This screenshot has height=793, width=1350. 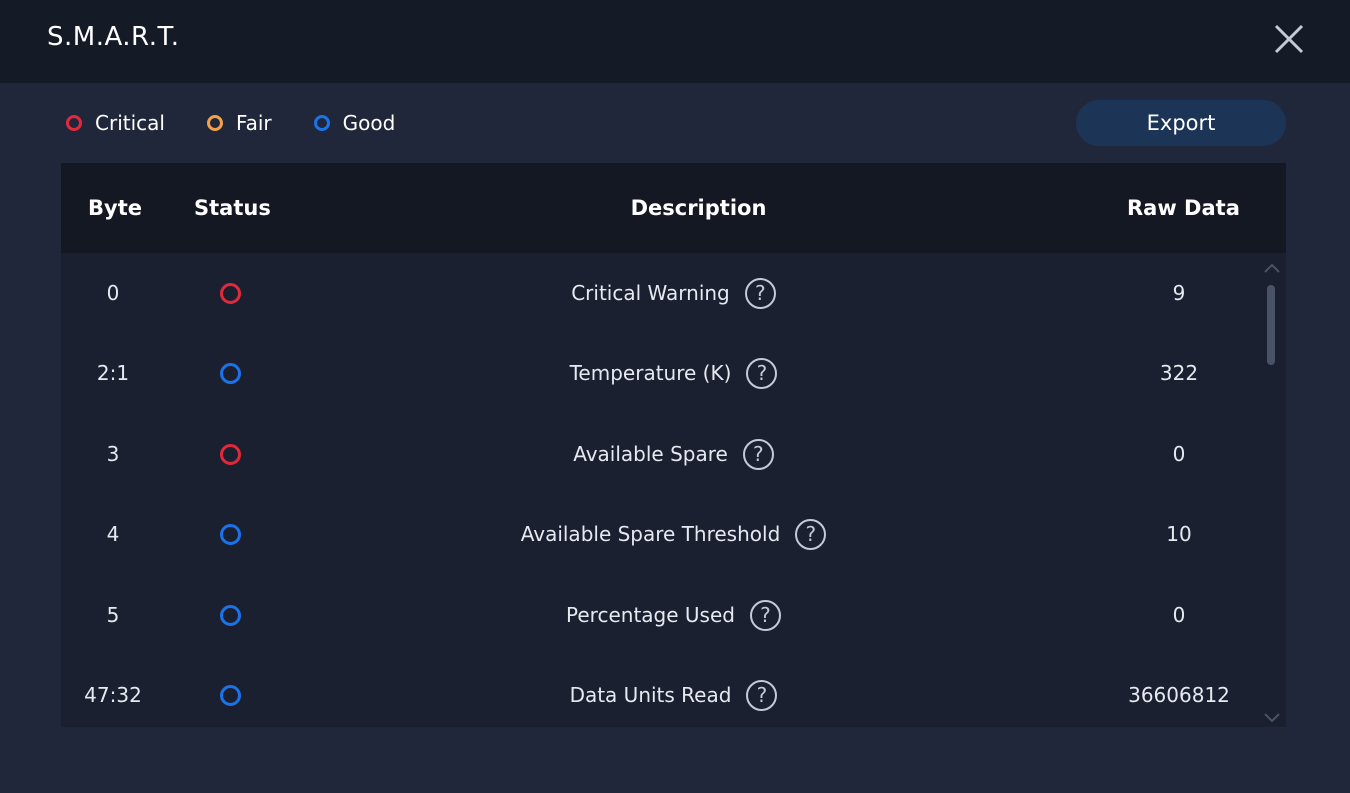 What do you see at coordinates (650, 454) in the screenshot?
I see `description-text: Available Spare` at bounding box center [650, 454].